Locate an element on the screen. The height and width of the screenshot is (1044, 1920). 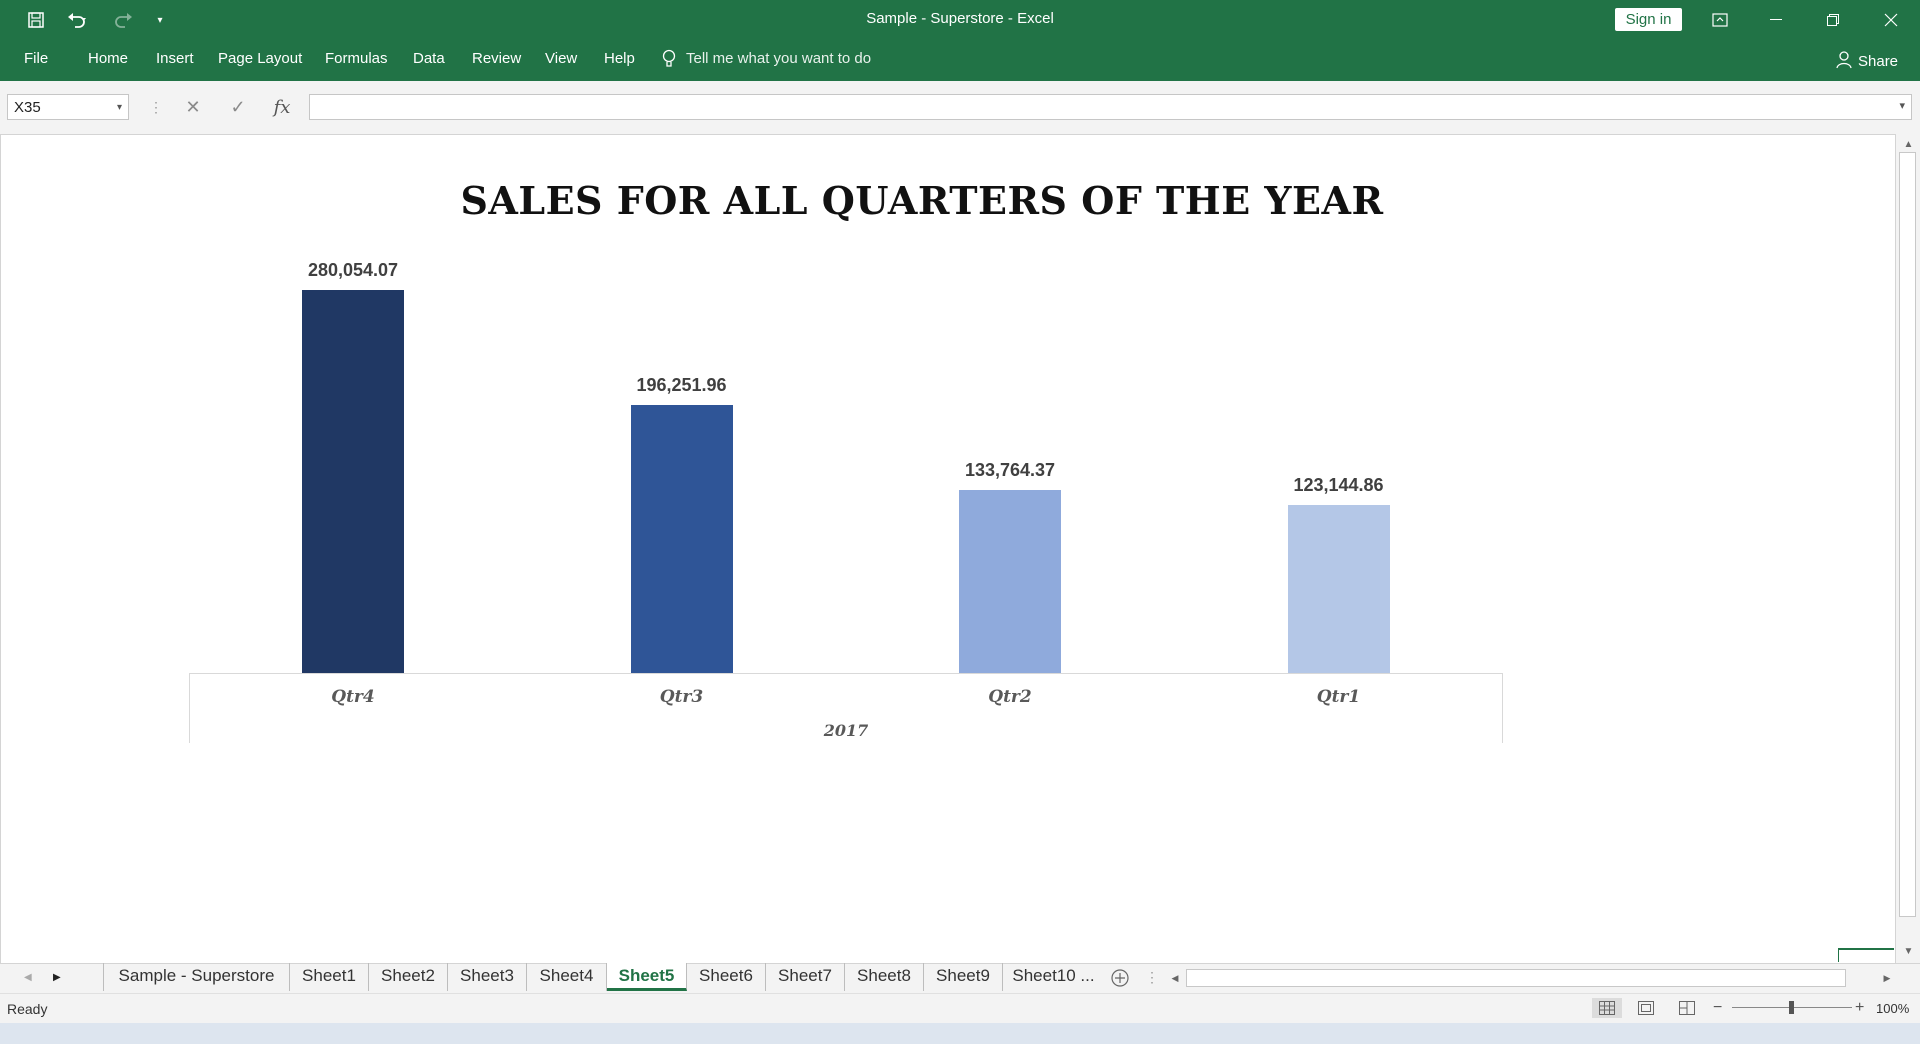
status-text: Ready is located at coordinates (27, 1009).